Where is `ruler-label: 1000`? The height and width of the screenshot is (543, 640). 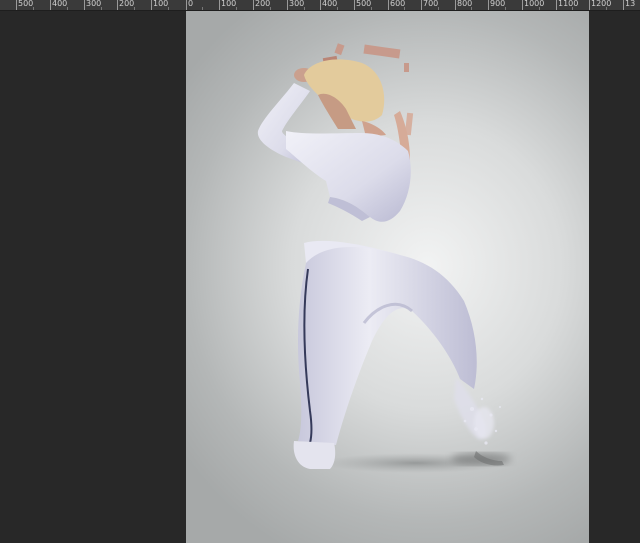 ruler-label: 1000 is located at coordinates (534, 4).